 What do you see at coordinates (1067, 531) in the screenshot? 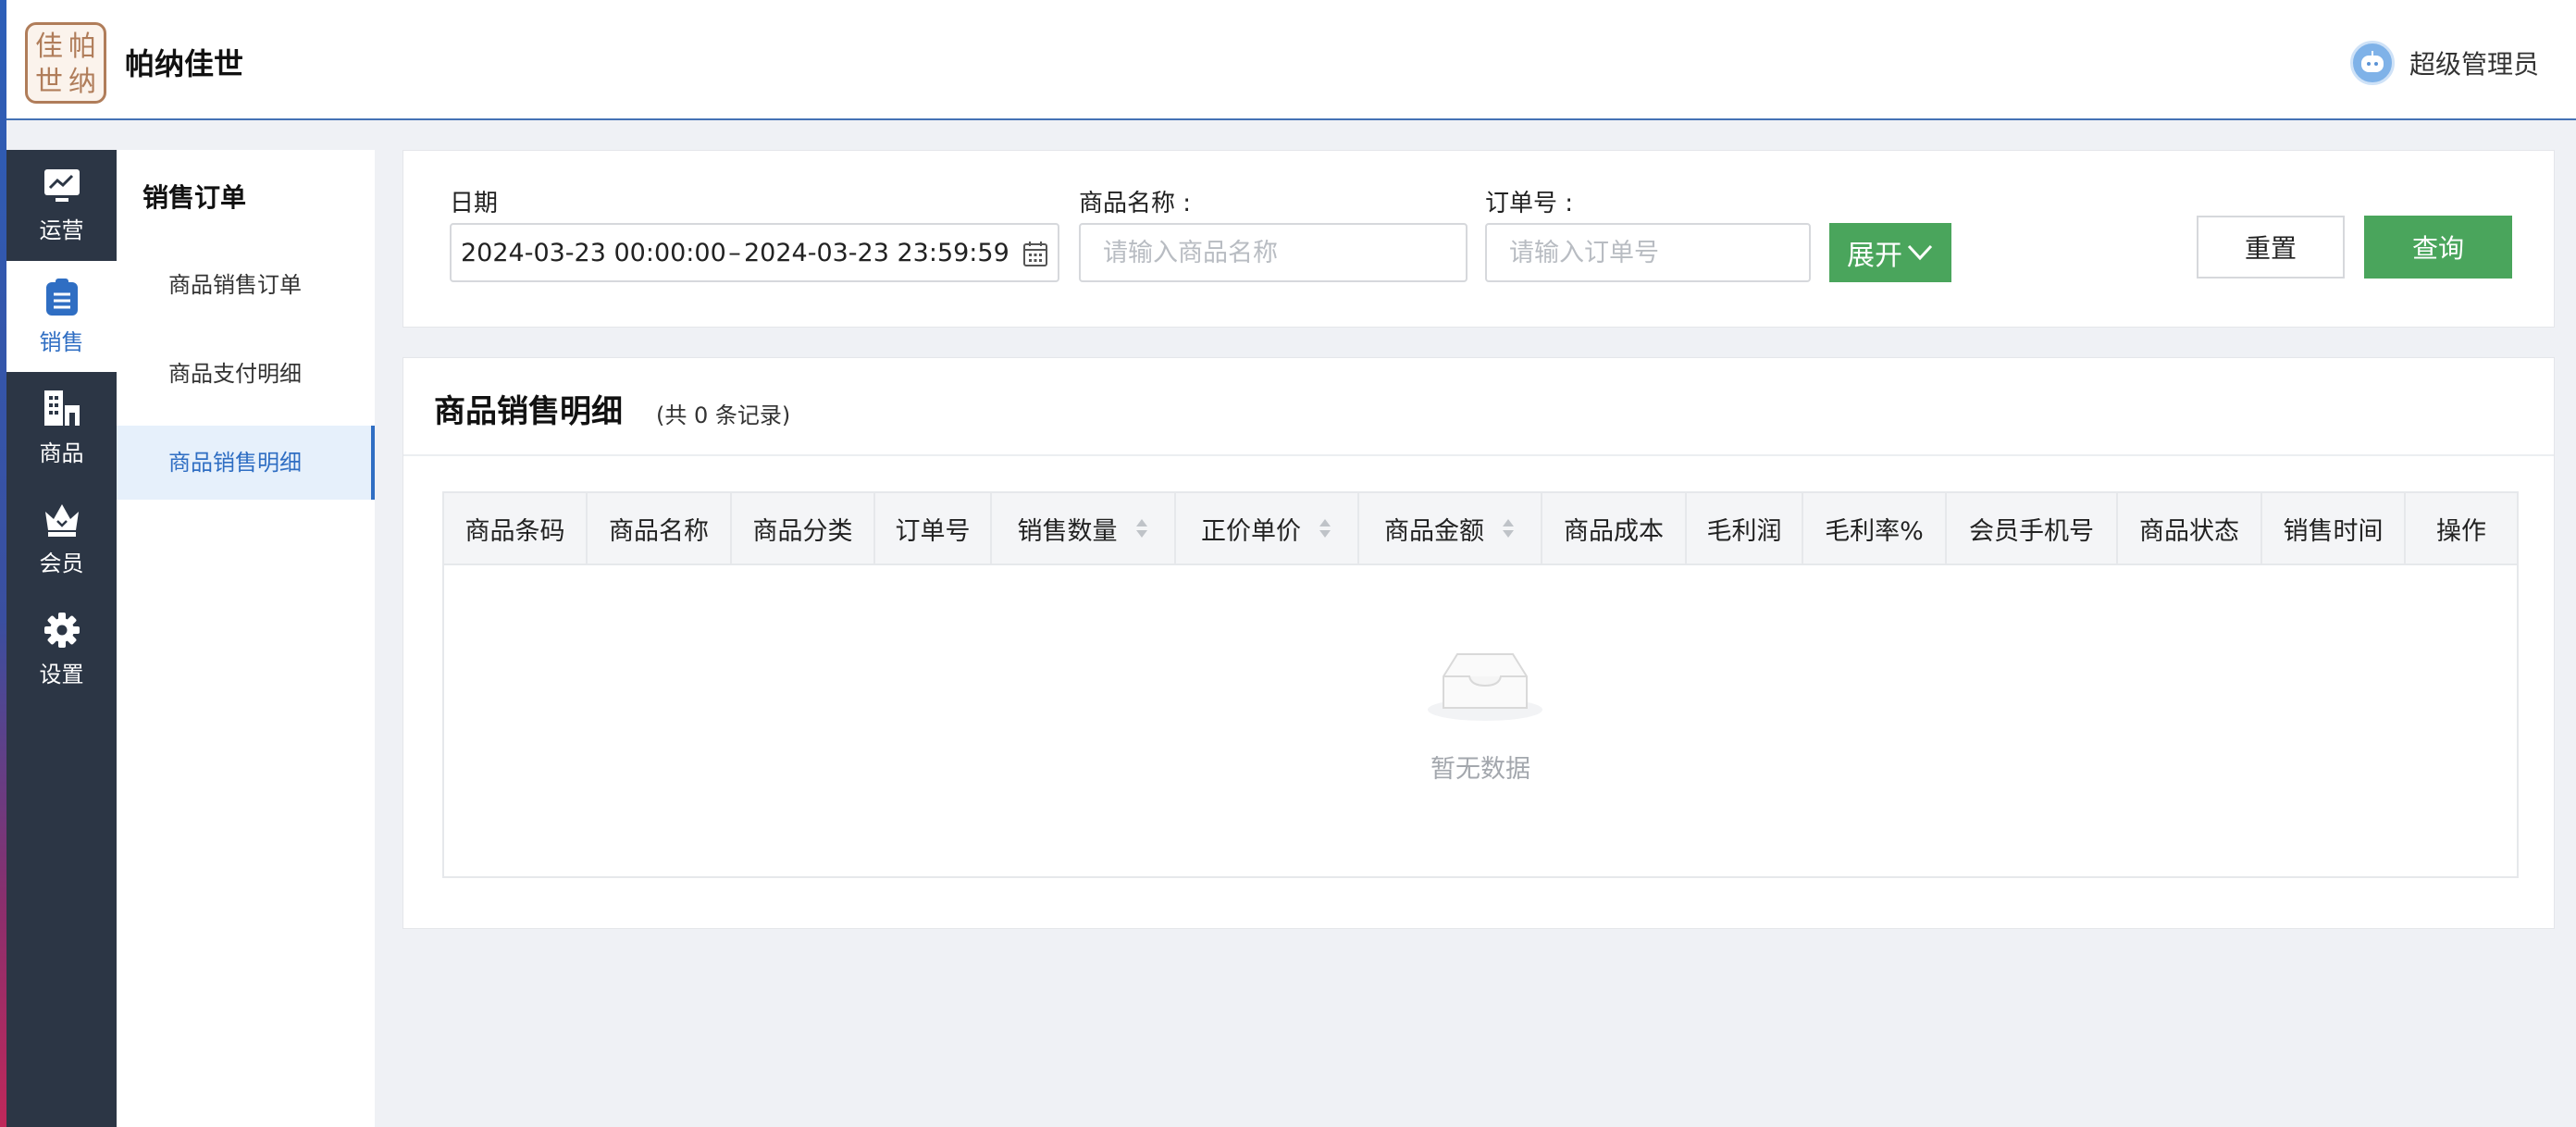
I see `column-label: 销售数量` at bounding box center [1067, 531].